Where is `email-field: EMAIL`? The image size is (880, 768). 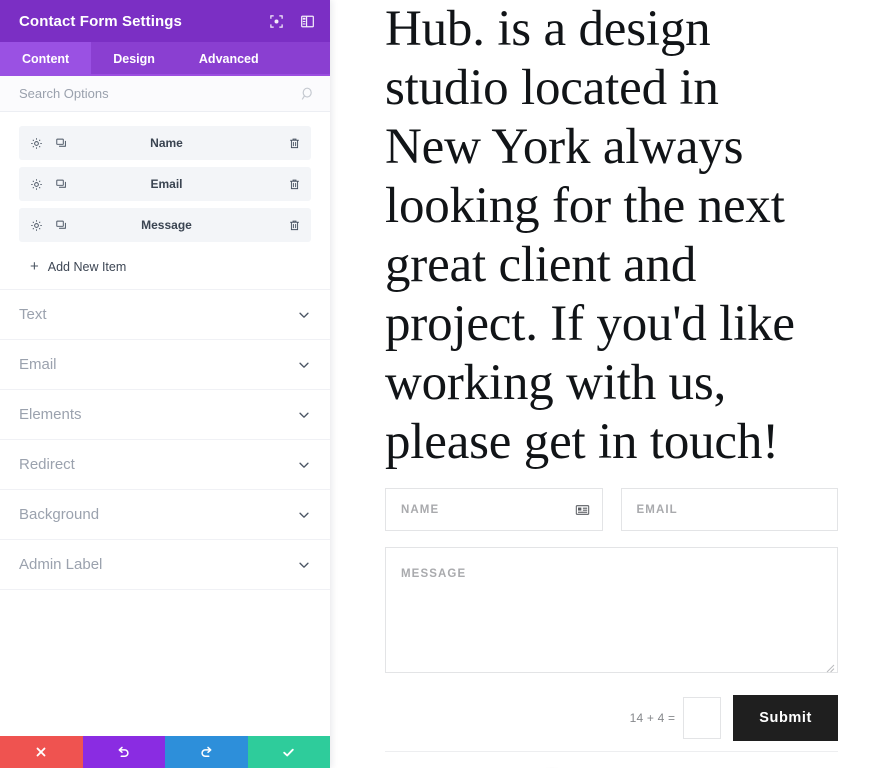
email-field: EMAIL is located at coordinates (729, 509).